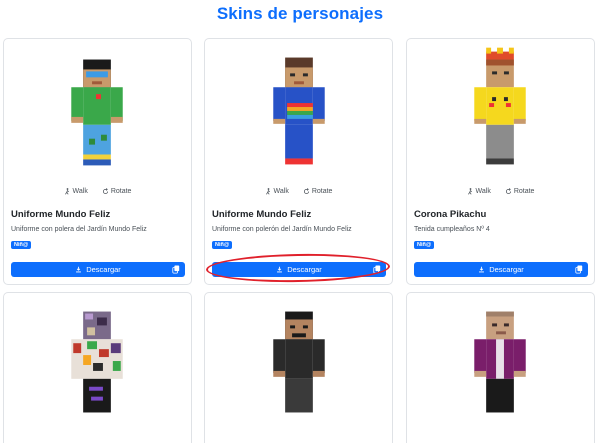  What do you see at coordinates (300, 13) in the screenshot?
I see `page-title: Skins de personajes` at bounding box center [300, 13].